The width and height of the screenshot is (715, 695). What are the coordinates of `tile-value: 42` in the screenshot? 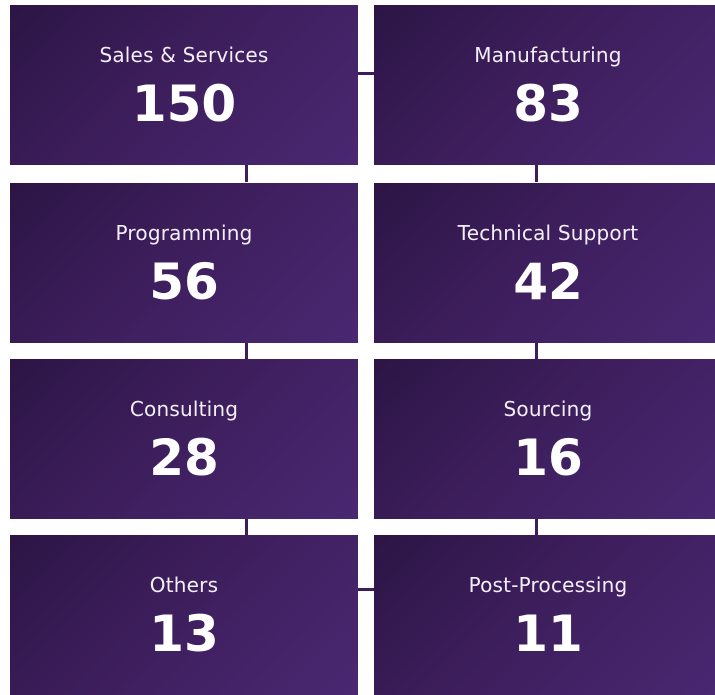 It's located at (548, 282).